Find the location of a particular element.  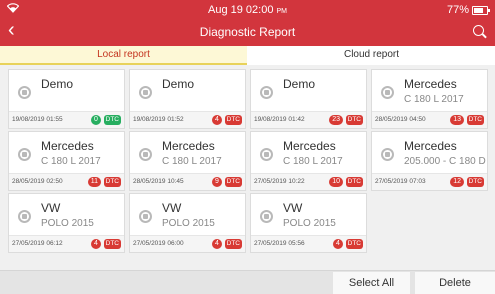

bottom-action-bar: Select All Delete is located at coordinates (247, 282).